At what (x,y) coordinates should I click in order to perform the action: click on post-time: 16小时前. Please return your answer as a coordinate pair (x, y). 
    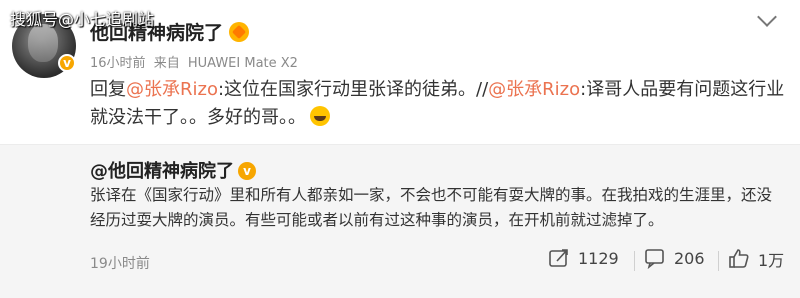
    Looking at the image, I should click on (118, 63).